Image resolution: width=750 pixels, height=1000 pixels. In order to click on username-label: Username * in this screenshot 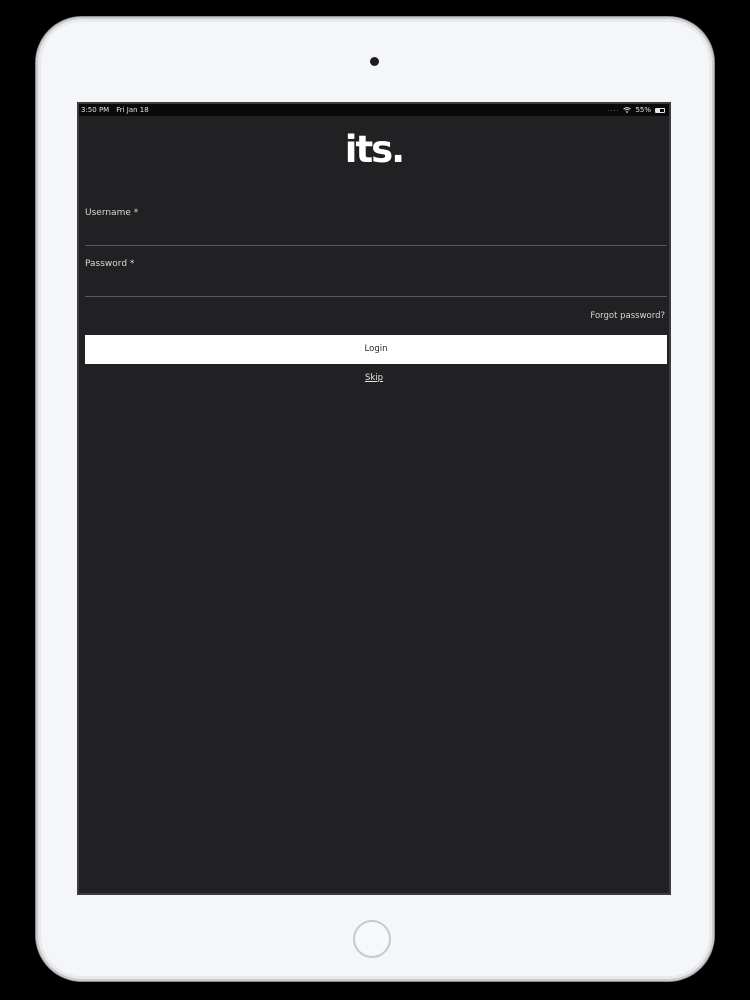, I will do `click(112, 213)`.